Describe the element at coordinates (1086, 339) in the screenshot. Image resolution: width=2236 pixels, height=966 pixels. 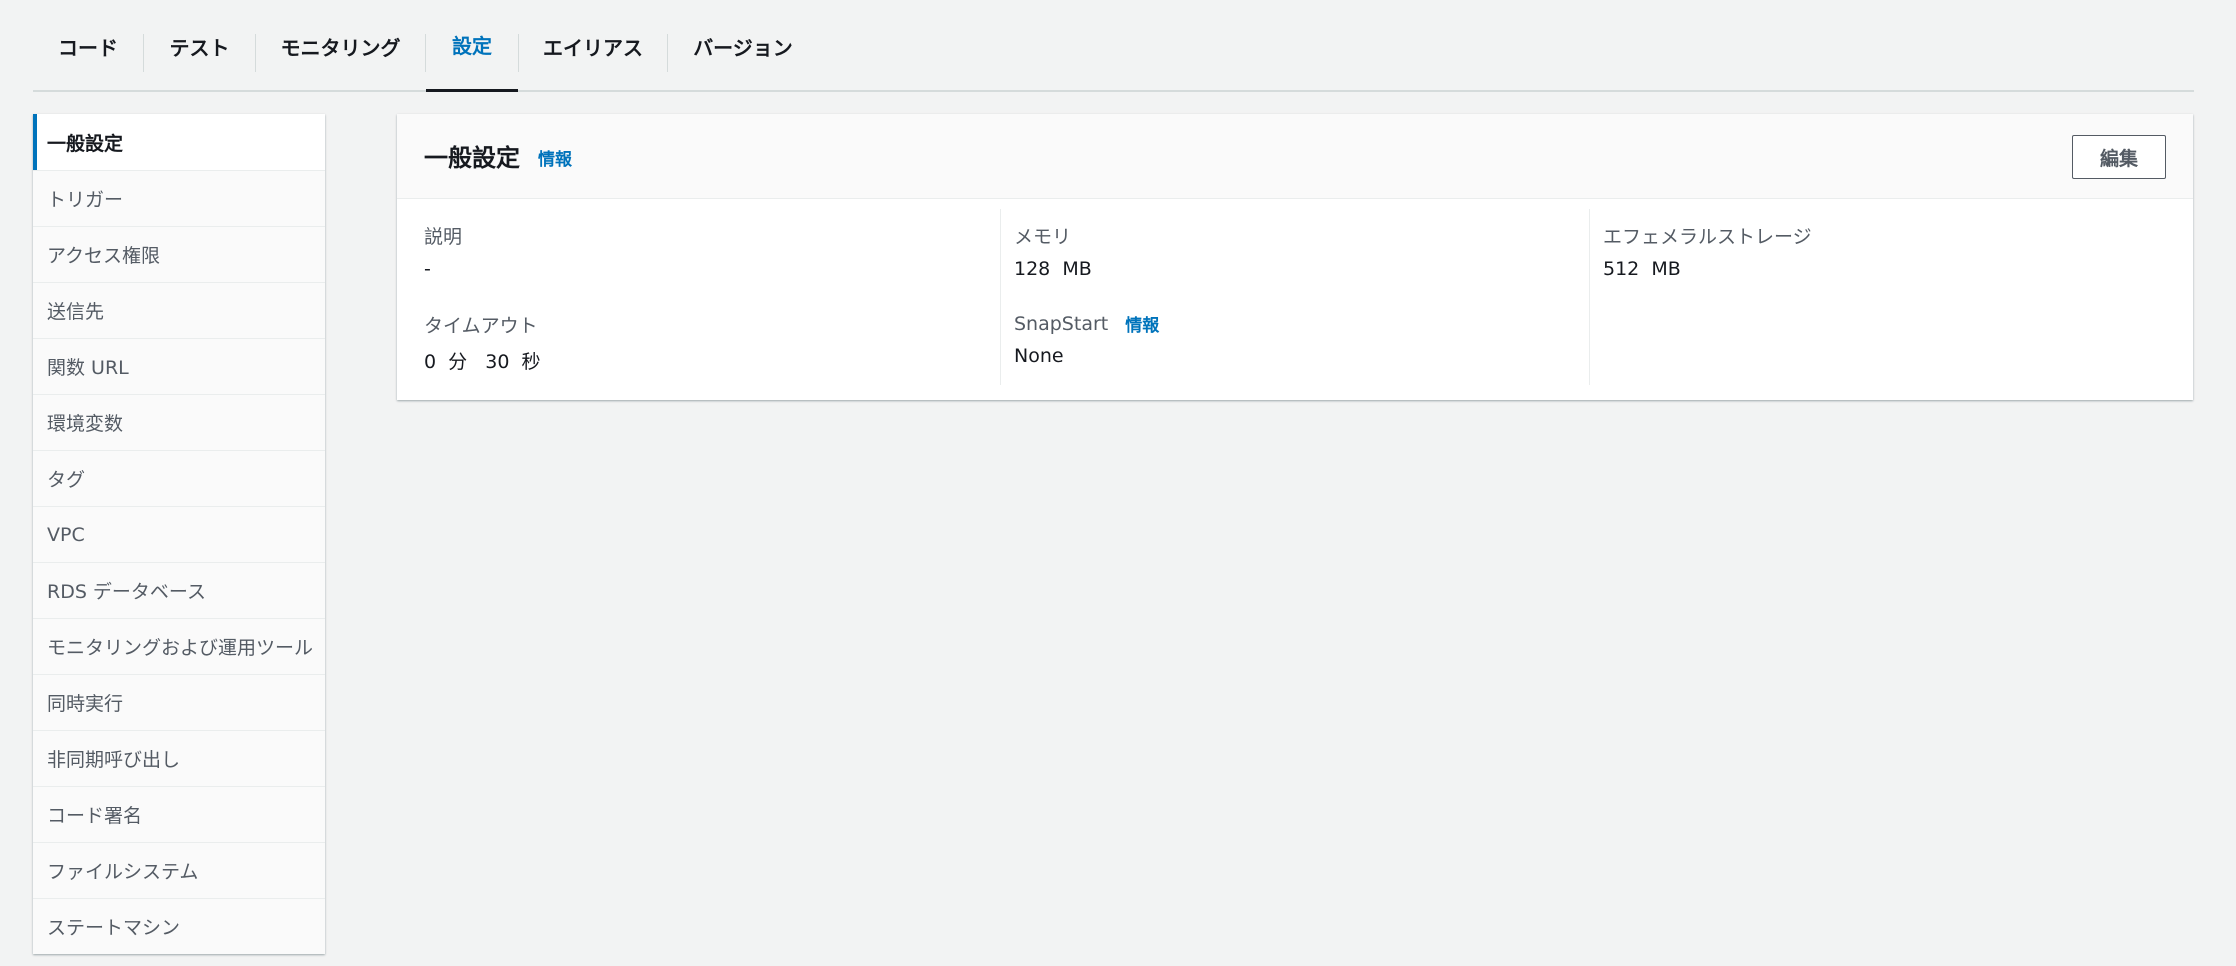
I see `snapstart-field: SnapStart 情報 None` at that location.